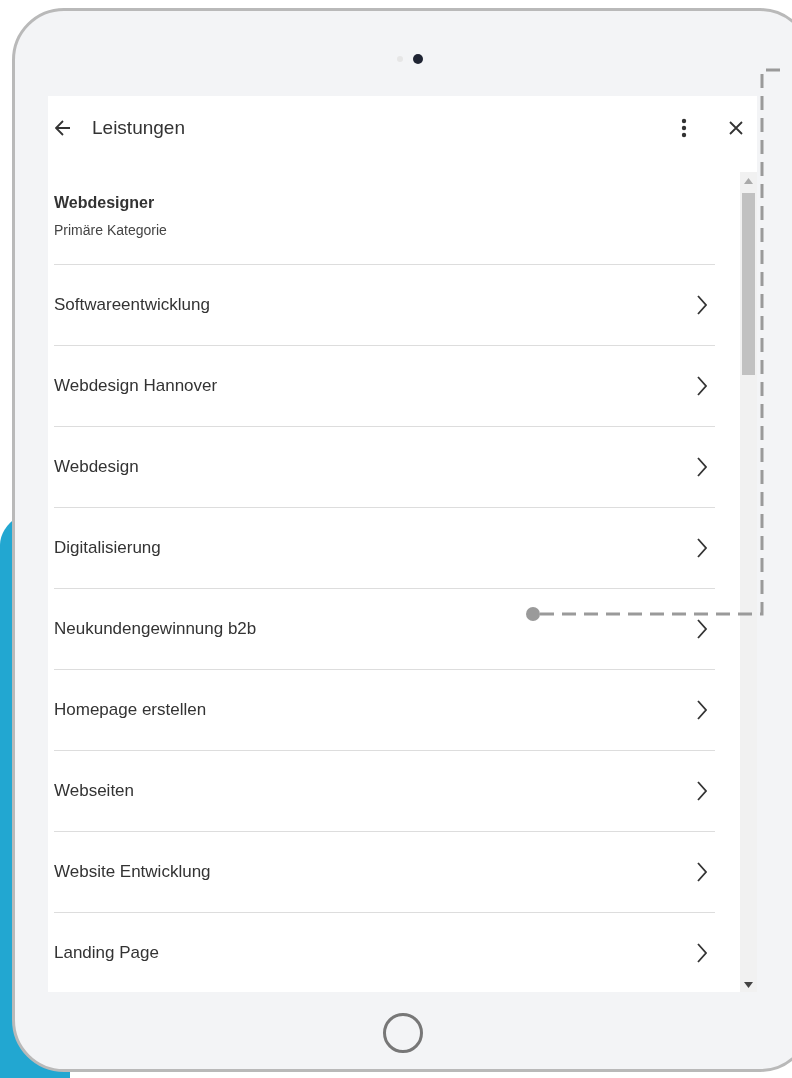 The height and width of the screenshot is (1078, 792). What do you see at coordinates (684, 128) in the screenshot?
I see `more-options-icon` at bounding box center [684, 128].